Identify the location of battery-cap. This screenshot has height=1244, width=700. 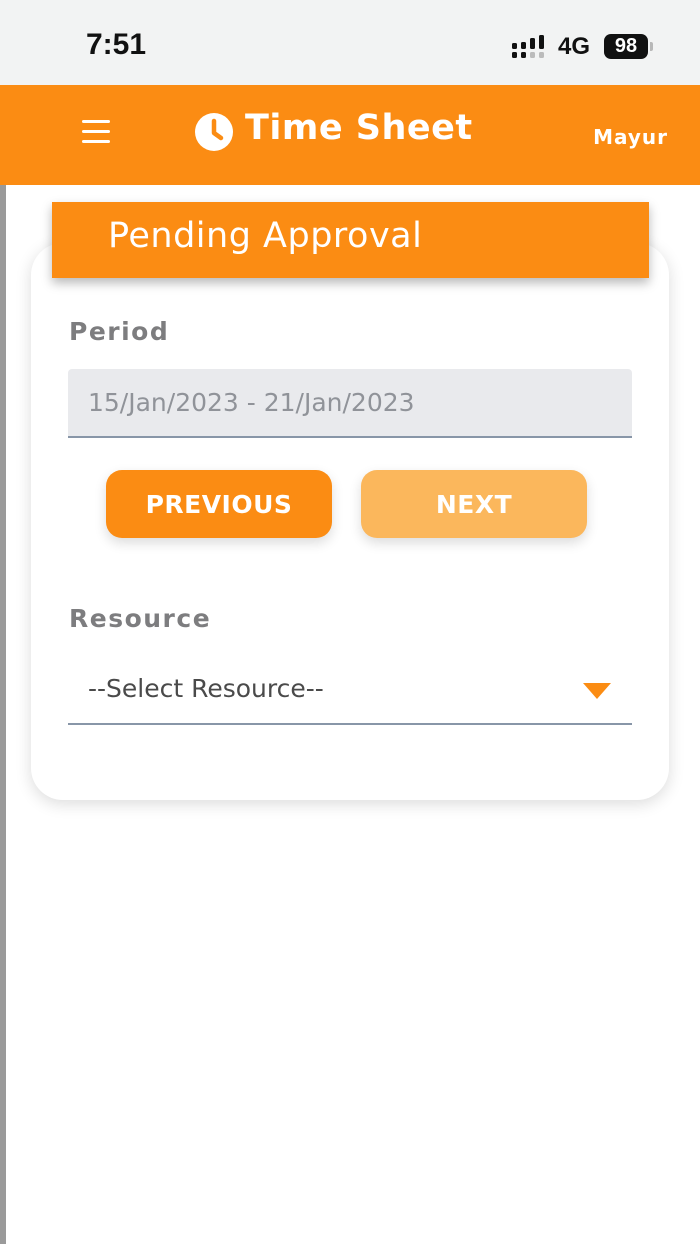
(651, 46).